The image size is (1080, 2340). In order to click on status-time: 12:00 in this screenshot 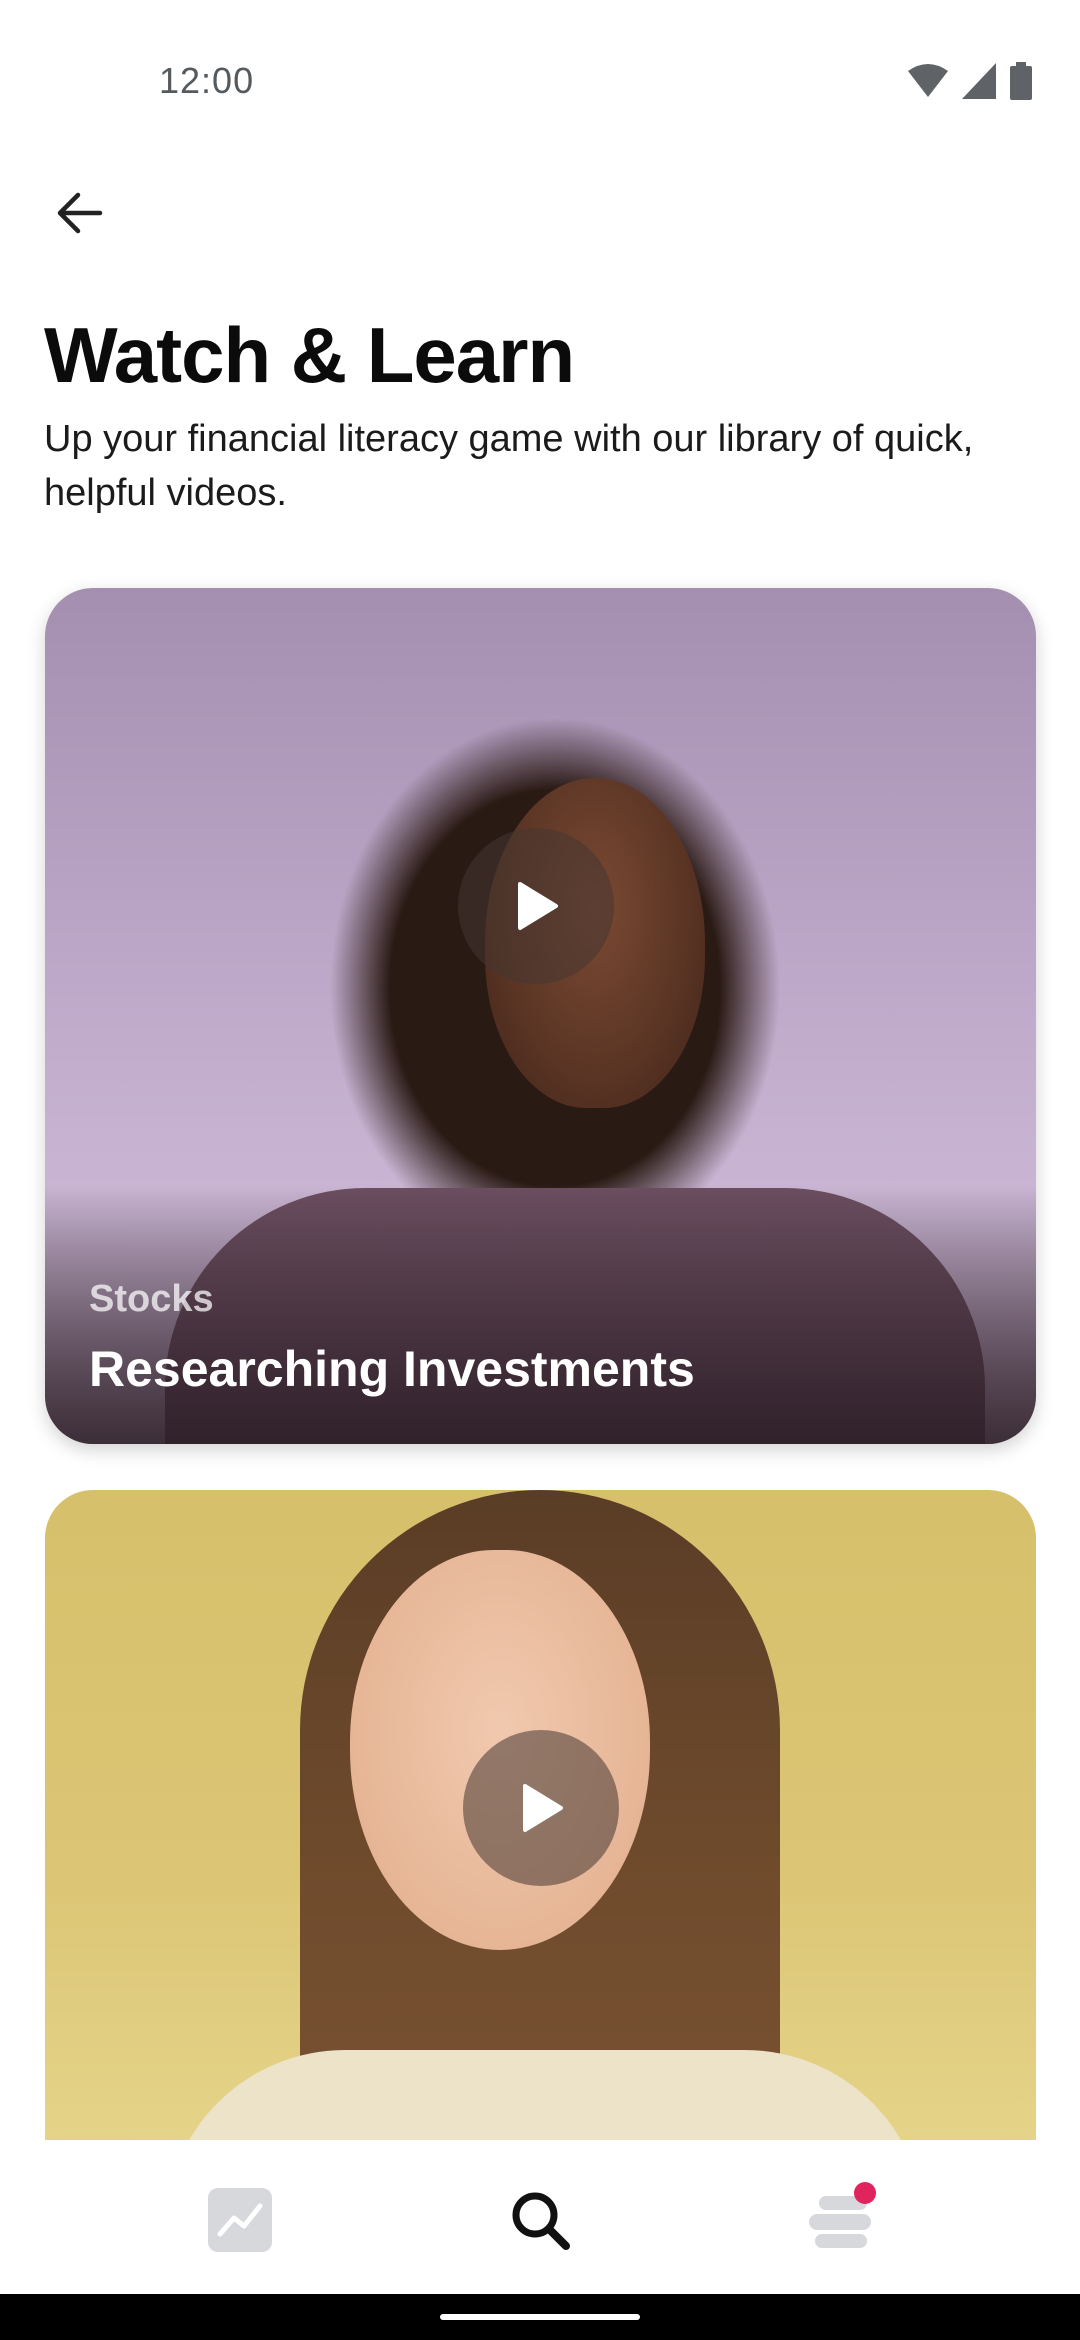, I will do `click(207, 80)`.